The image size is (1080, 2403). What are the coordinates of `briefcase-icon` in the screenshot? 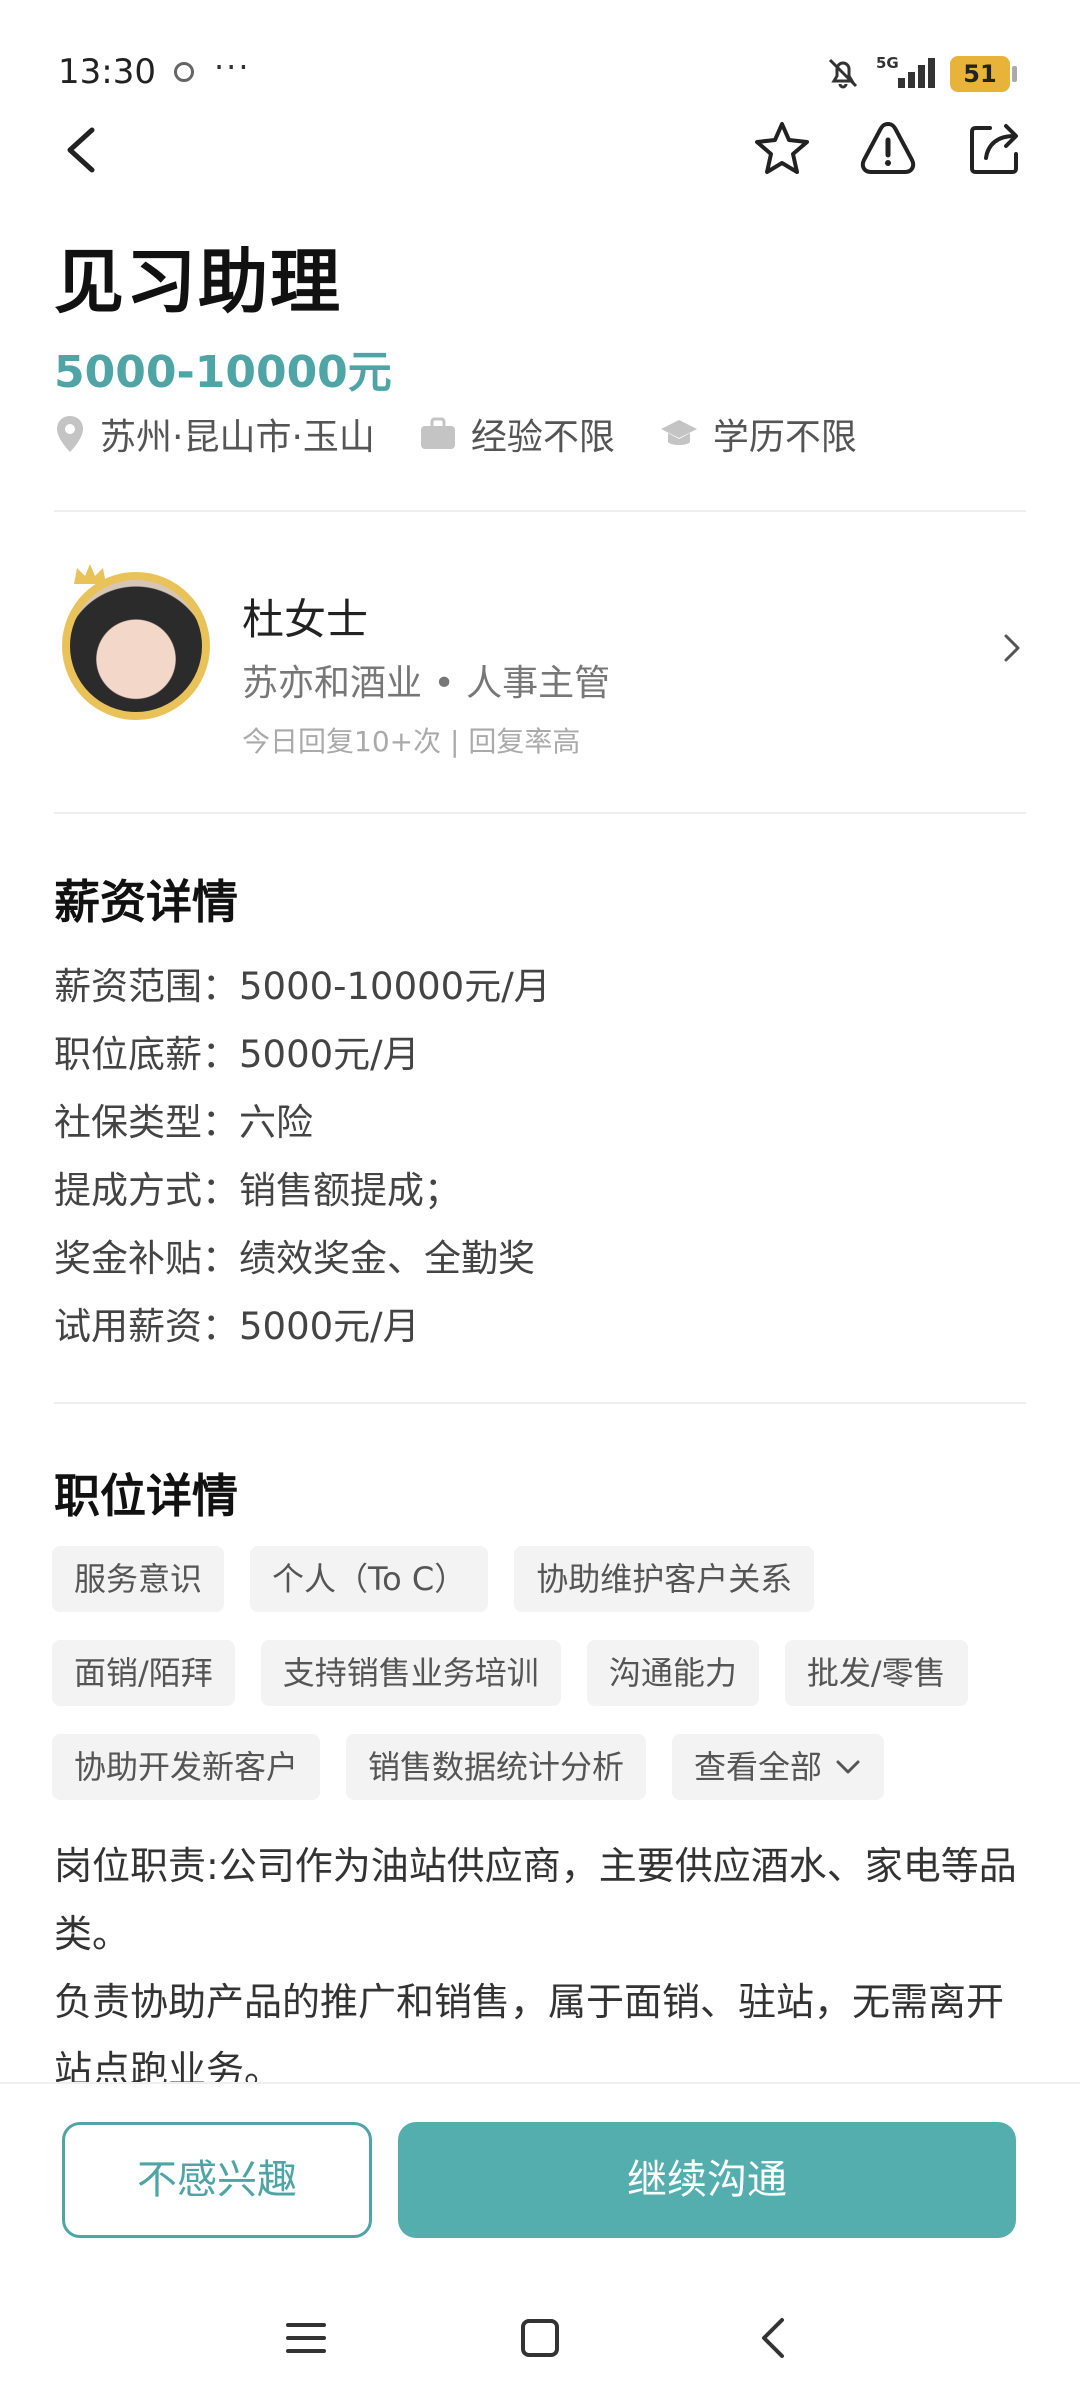 It's located at (437, 433).